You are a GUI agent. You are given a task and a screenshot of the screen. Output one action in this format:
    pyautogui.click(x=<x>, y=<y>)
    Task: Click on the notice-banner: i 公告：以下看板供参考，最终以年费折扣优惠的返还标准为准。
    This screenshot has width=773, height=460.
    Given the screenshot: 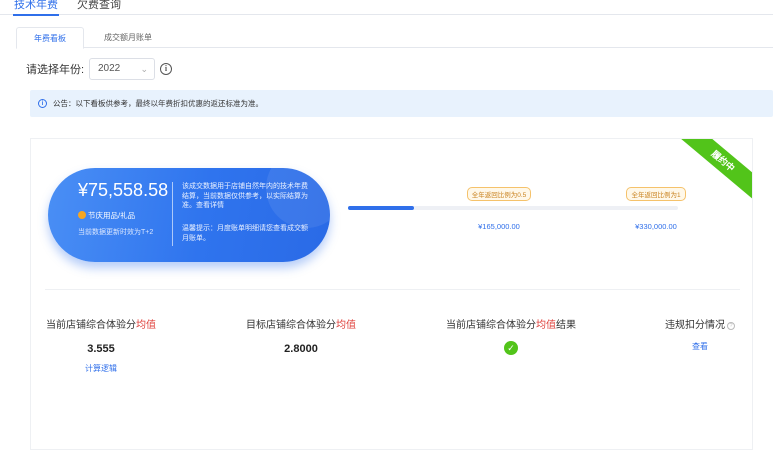 What is the action you would take?
    pyautogui.click(x=401, y=103)
    